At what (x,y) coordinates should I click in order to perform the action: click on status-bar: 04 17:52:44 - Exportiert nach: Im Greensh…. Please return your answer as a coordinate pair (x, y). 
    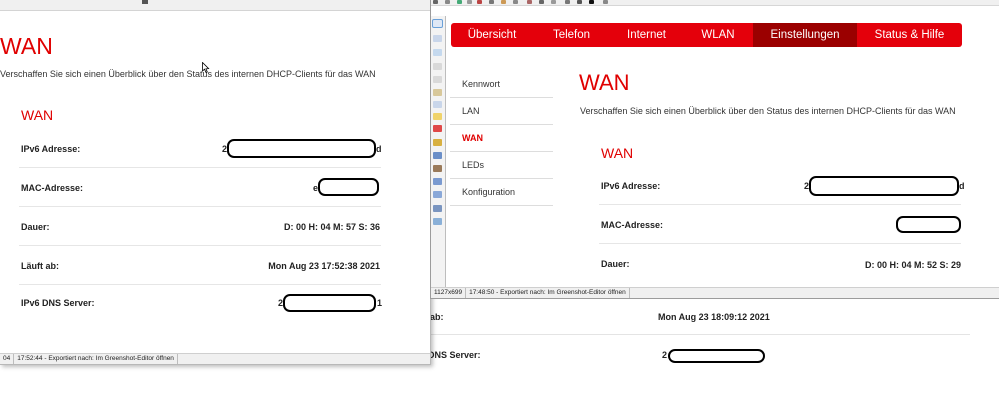
    Looking at the image, I should click on (215, 358).